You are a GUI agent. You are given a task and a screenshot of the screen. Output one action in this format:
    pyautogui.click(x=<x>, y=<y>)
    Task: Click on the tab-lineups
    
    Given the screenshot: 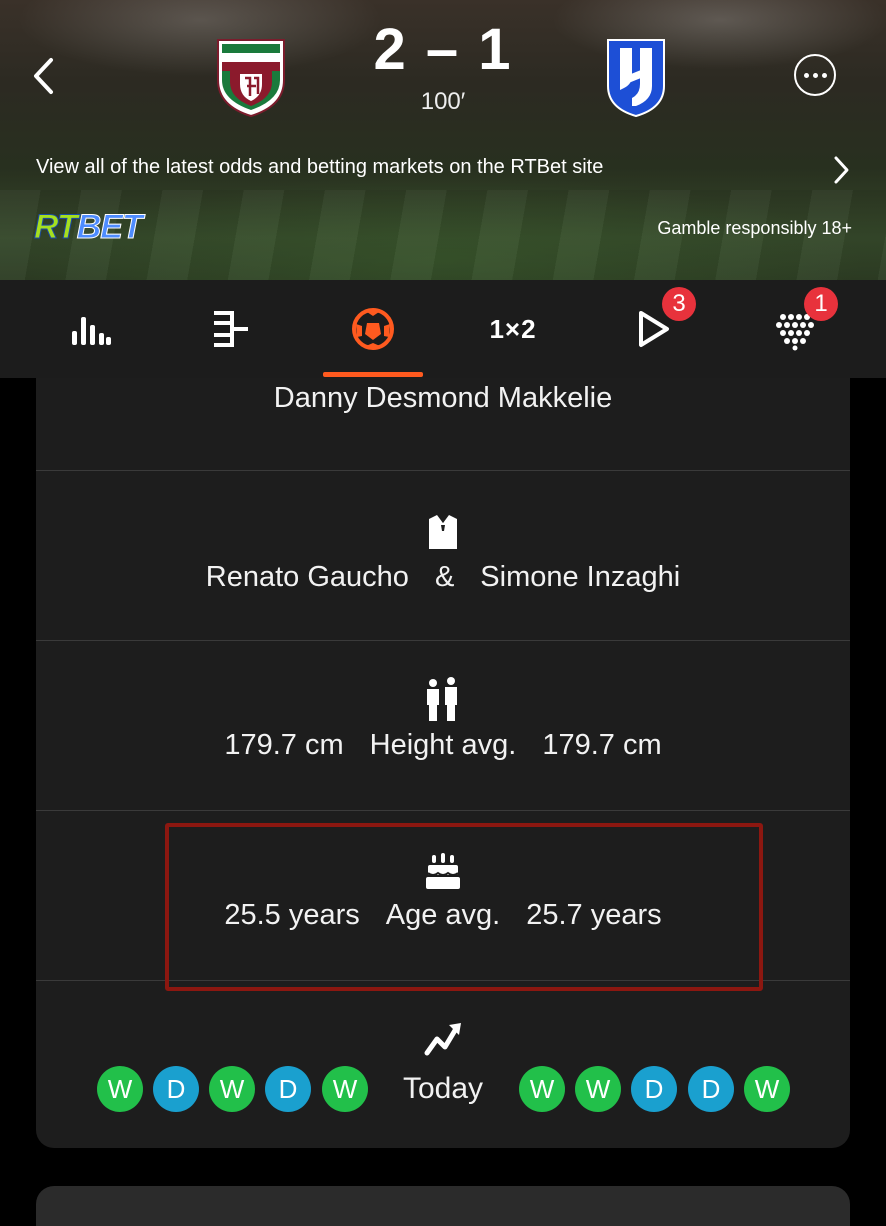 What is the action you would take?
    pyautogui.click(x=373, y=329)
    